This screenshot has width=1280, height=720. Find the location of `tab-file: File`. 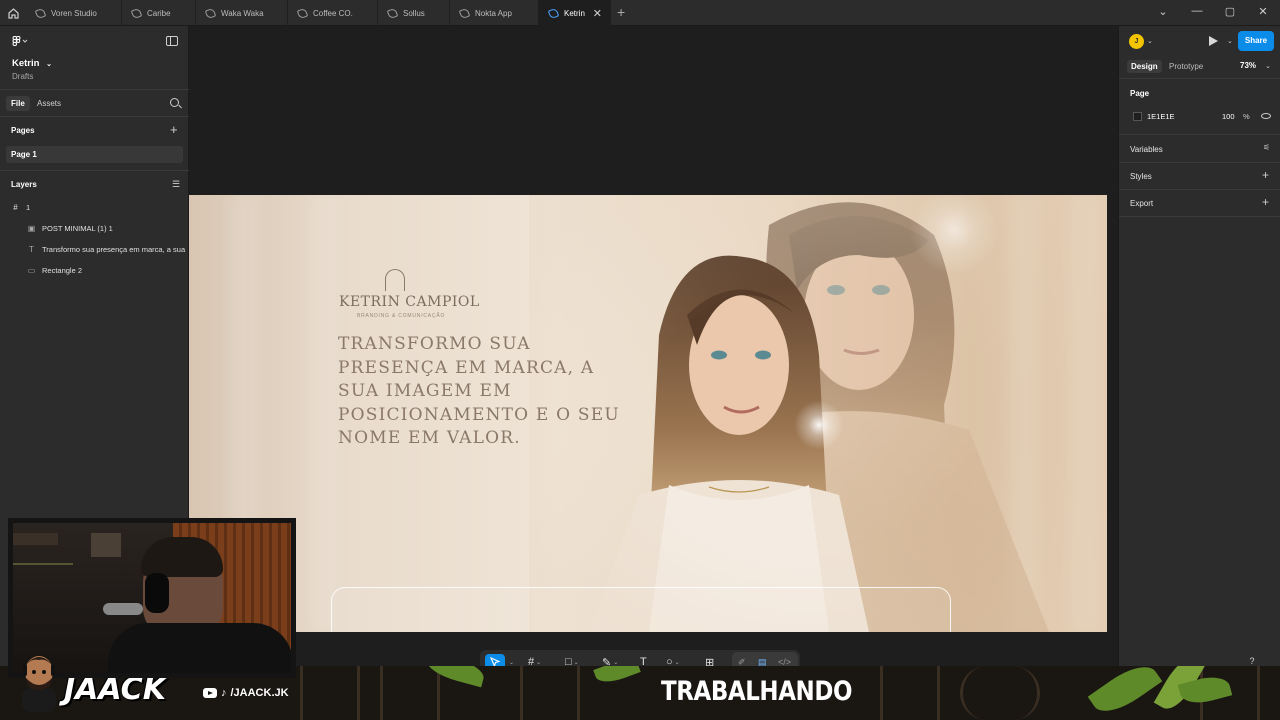

tab-file: File is located at coordinates (18, 103).